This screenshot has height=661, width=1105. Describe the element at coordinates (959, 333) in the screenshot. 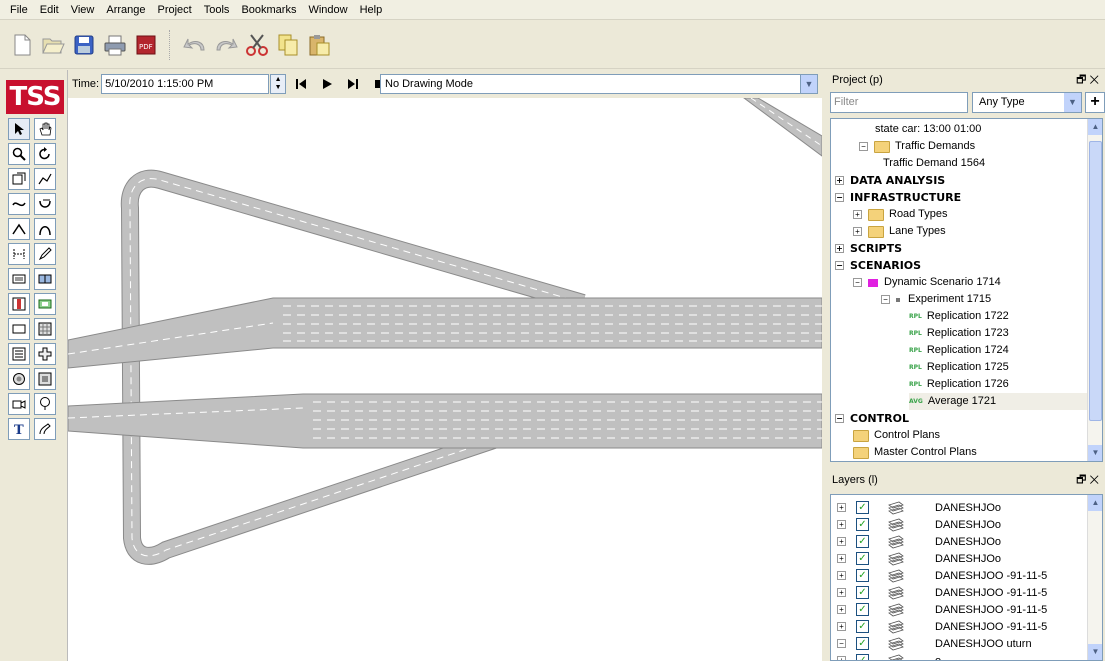

I see `tree-item: RPL Replication 1723` at that location.